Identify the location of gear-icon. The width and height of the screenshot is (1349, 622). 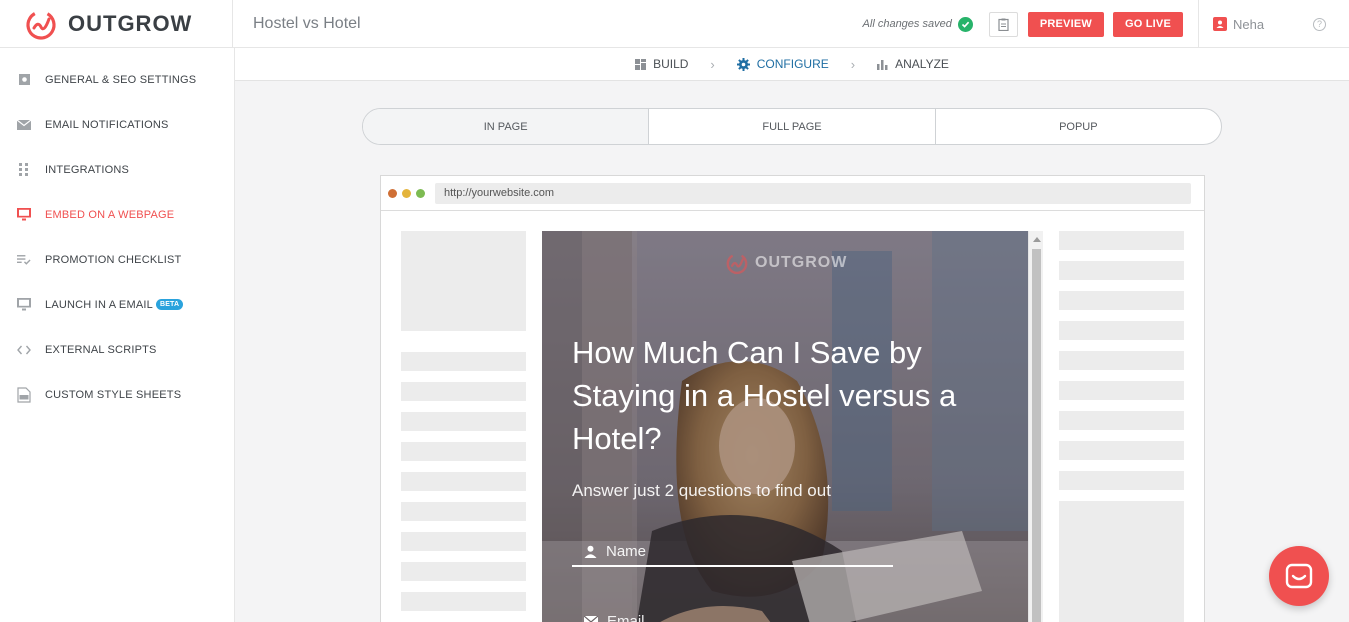
(743, 64).